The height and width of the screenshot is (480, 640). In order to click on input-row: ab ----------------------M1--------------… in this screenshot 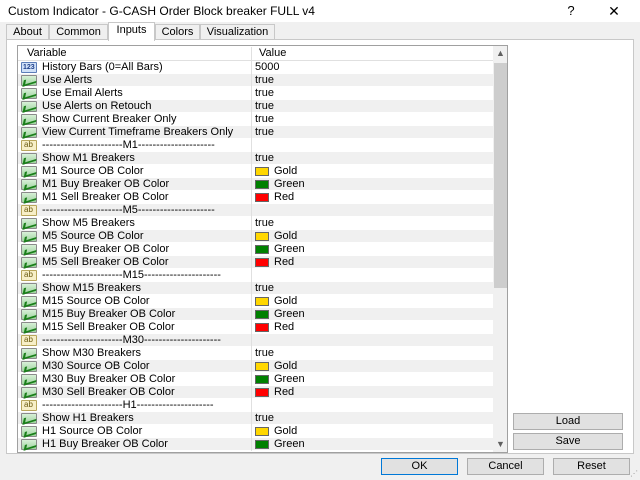, I will do `click(255, 145)`.